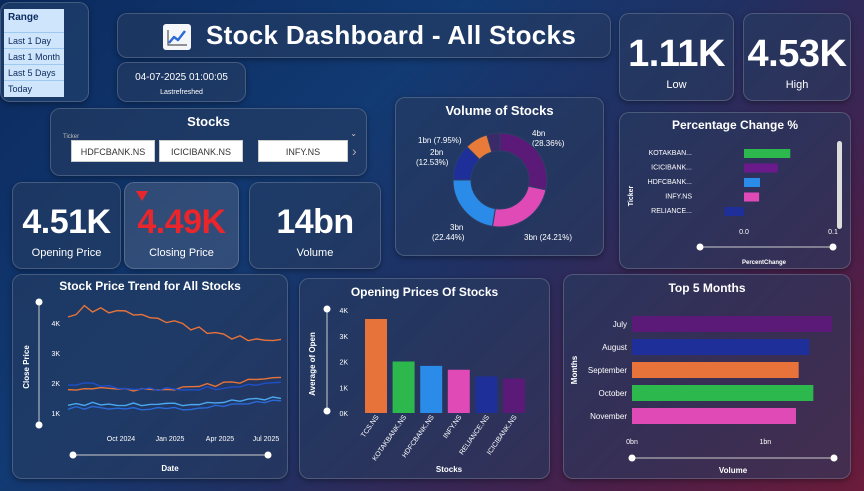  I want to click on donut-label-3bn-left-value: 3bn, so click(456, 227).